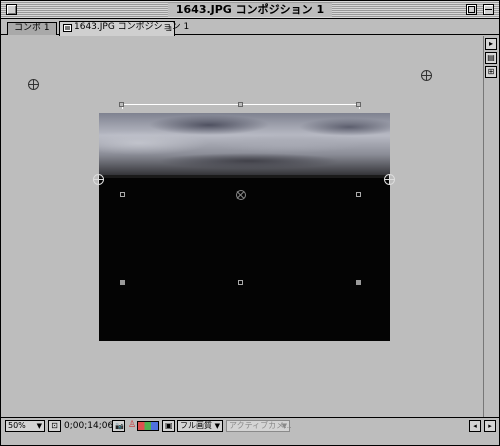 The width and height of the screenshot is (500, 446). I want to click on resolution-value: フル画質, so click(196, 425).